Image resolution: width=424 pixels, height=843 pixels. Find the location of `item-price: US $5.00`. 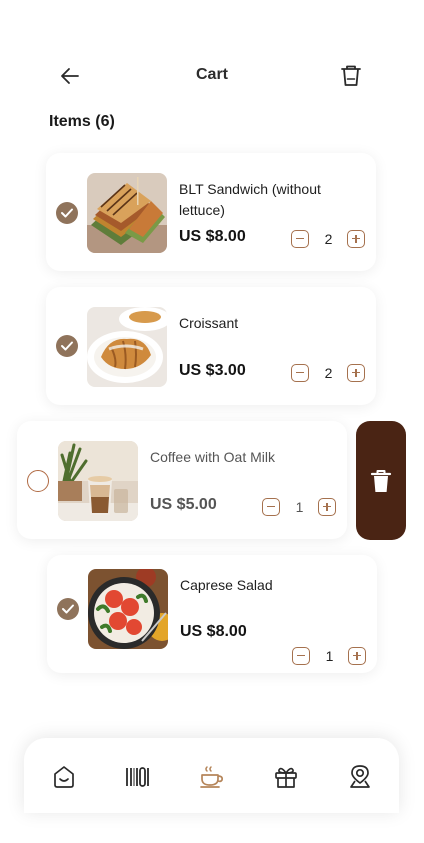

item-price: US $5.00 is located at coordinates (183, 504).